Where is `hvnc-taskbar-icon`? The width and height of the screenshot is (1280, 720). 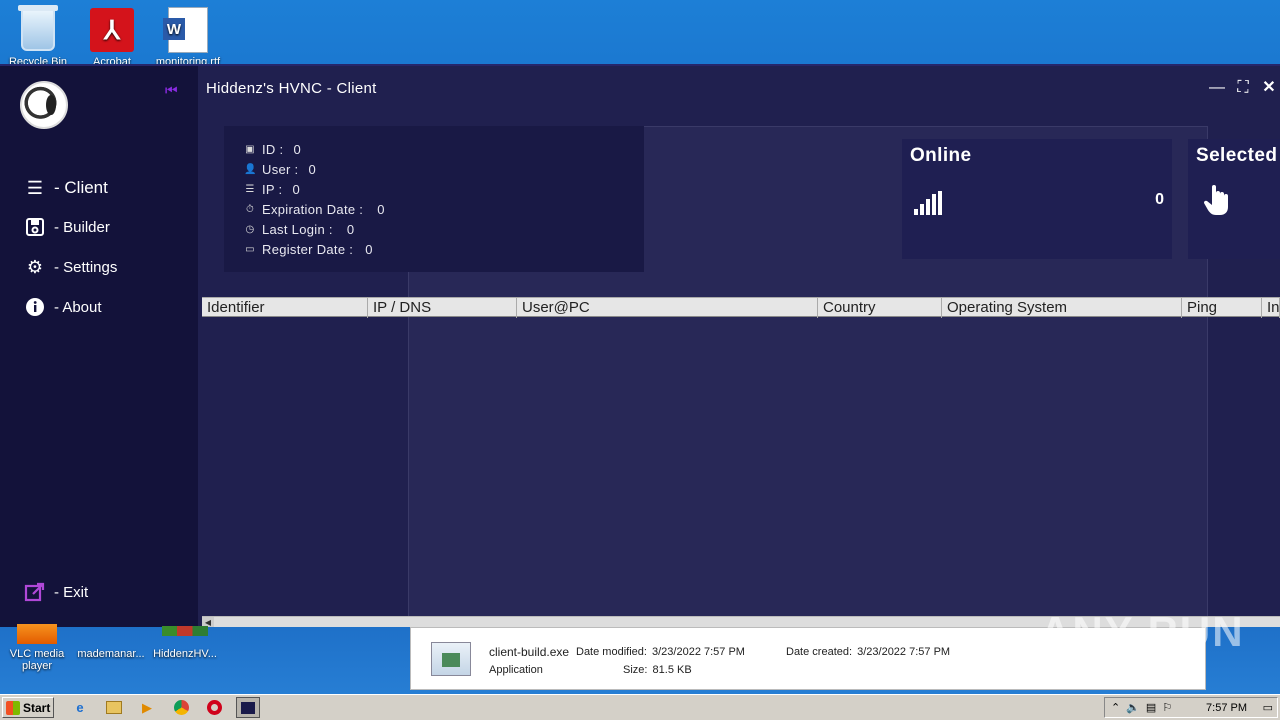 hvnc-taskbar-icon is located at coordinates (248, 707).